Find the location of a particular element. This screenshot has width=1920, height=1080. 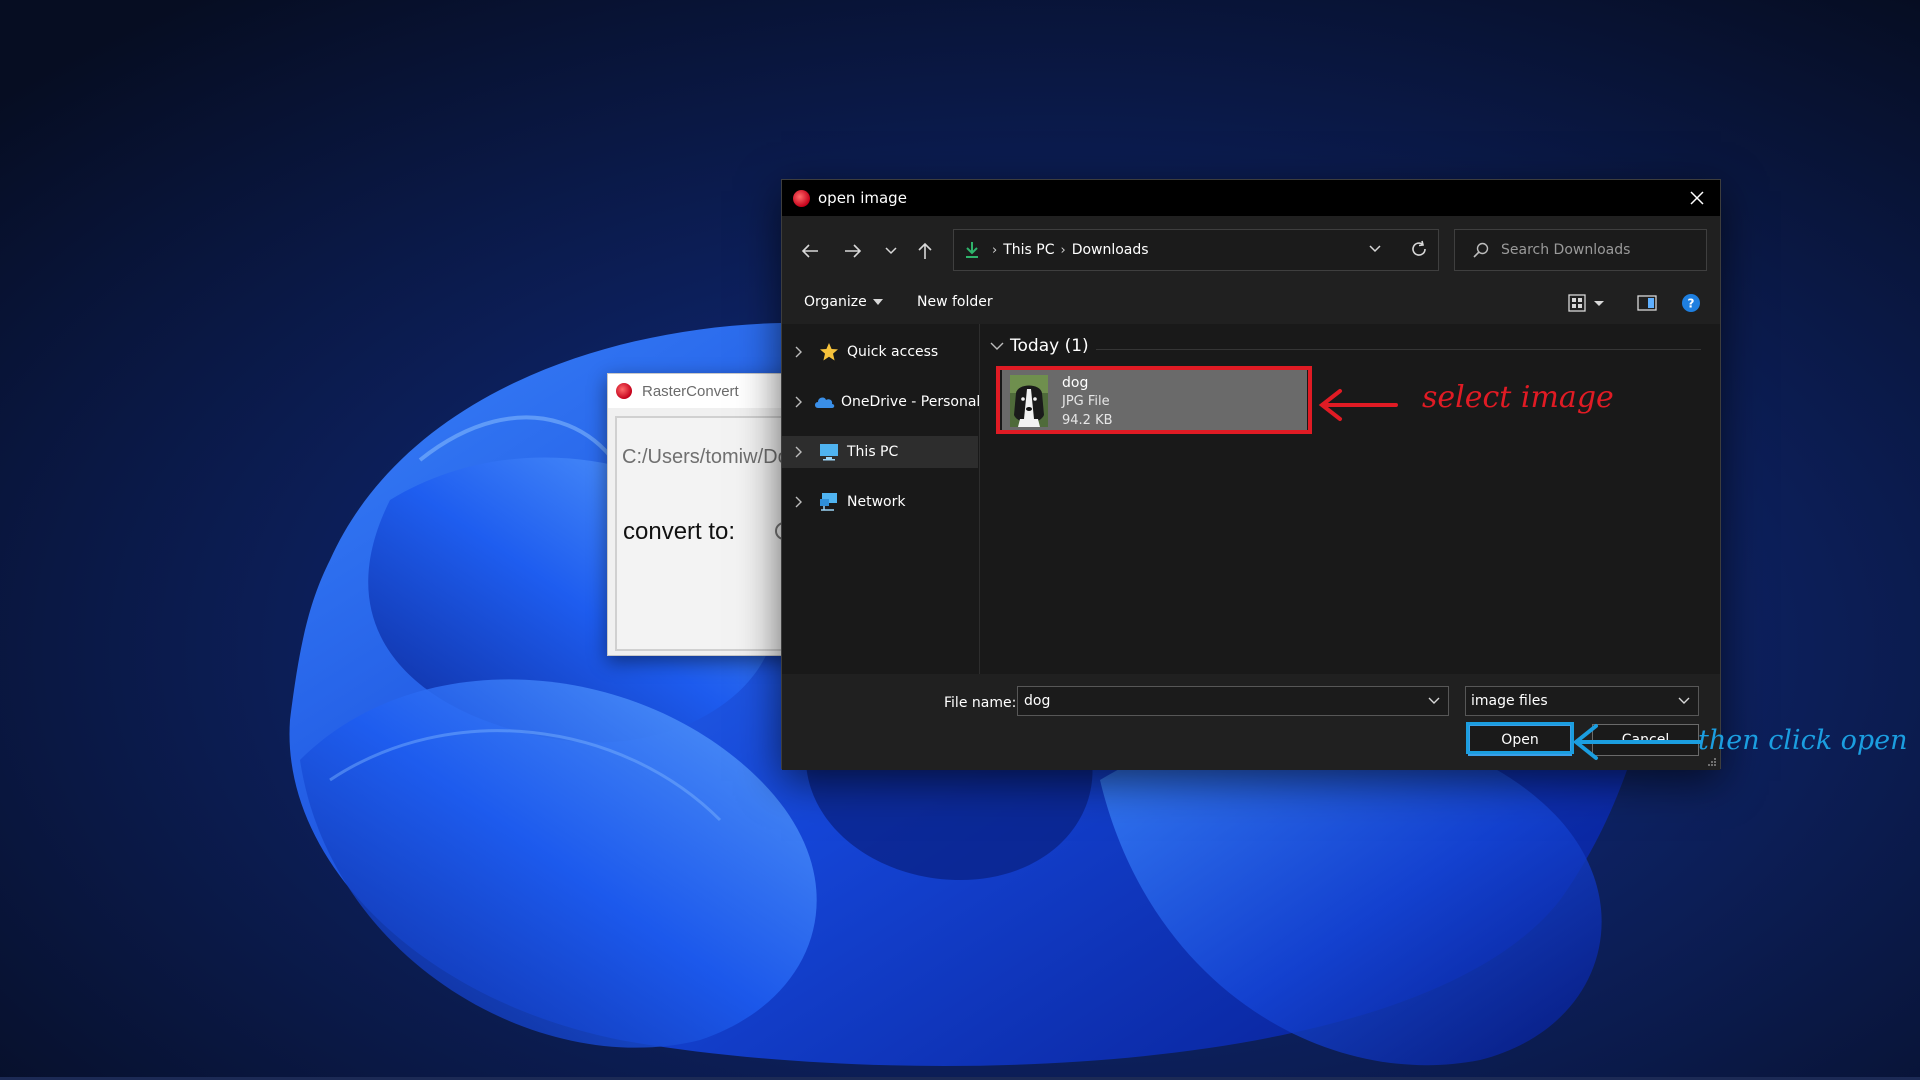

file-name-label: File name: is located at coordinates (980, 703).